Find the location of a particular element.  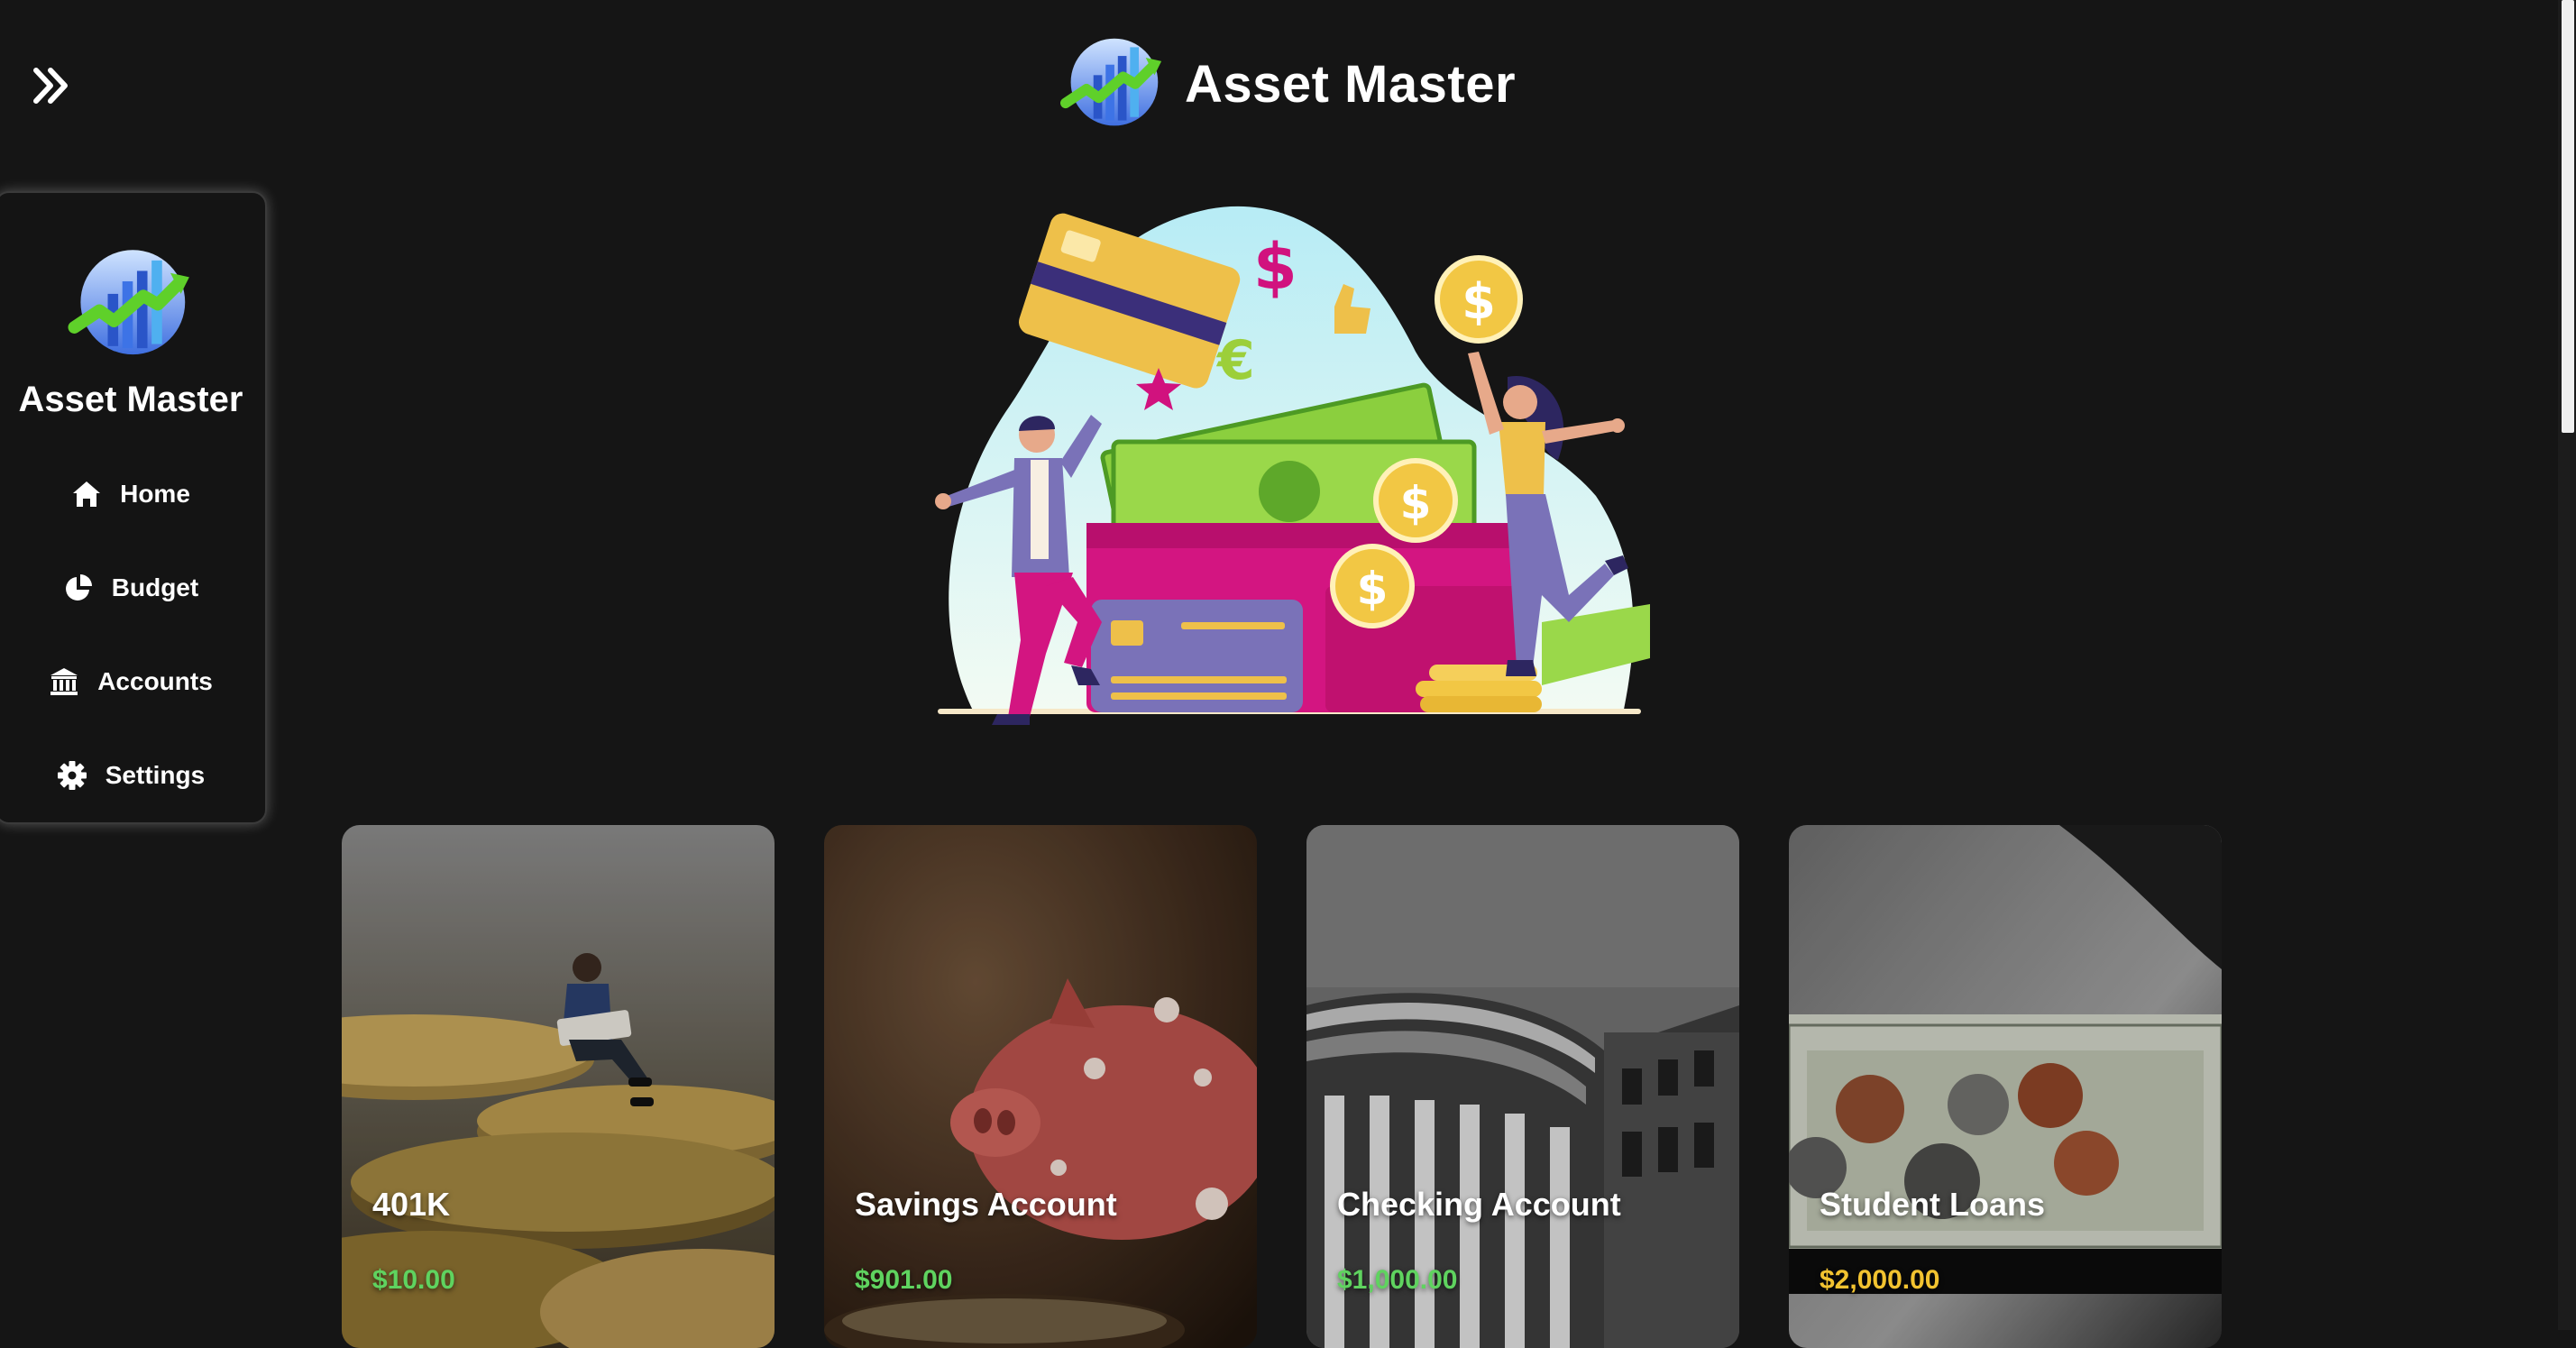

card-title: Checking Account is located at coordinates (1479, 1204).